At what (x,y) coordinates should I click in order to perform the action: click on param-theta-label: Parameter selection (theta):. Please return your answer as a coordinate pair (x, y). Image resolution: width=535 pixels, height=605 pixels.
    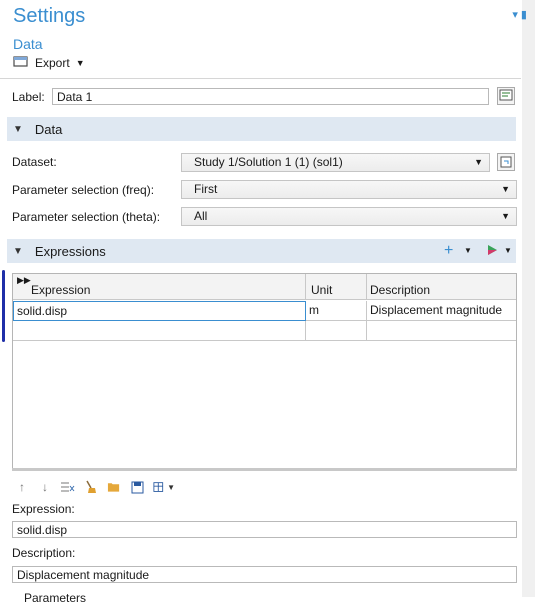
    Looking at the image, I should click on (86, 217).